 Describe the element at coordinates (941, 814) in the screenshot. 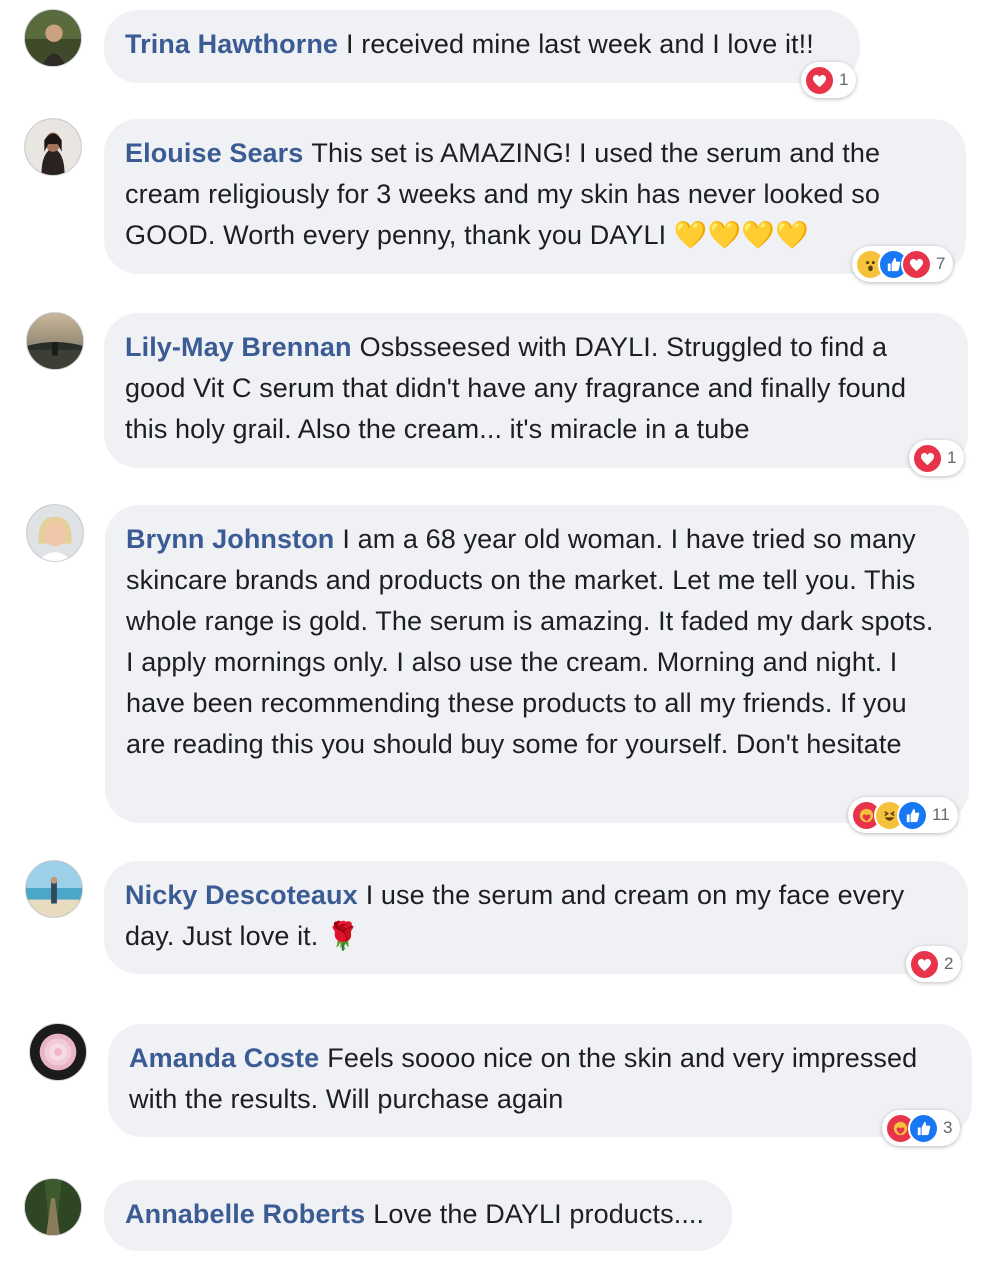

I see `reaction-count: 11` at that location.